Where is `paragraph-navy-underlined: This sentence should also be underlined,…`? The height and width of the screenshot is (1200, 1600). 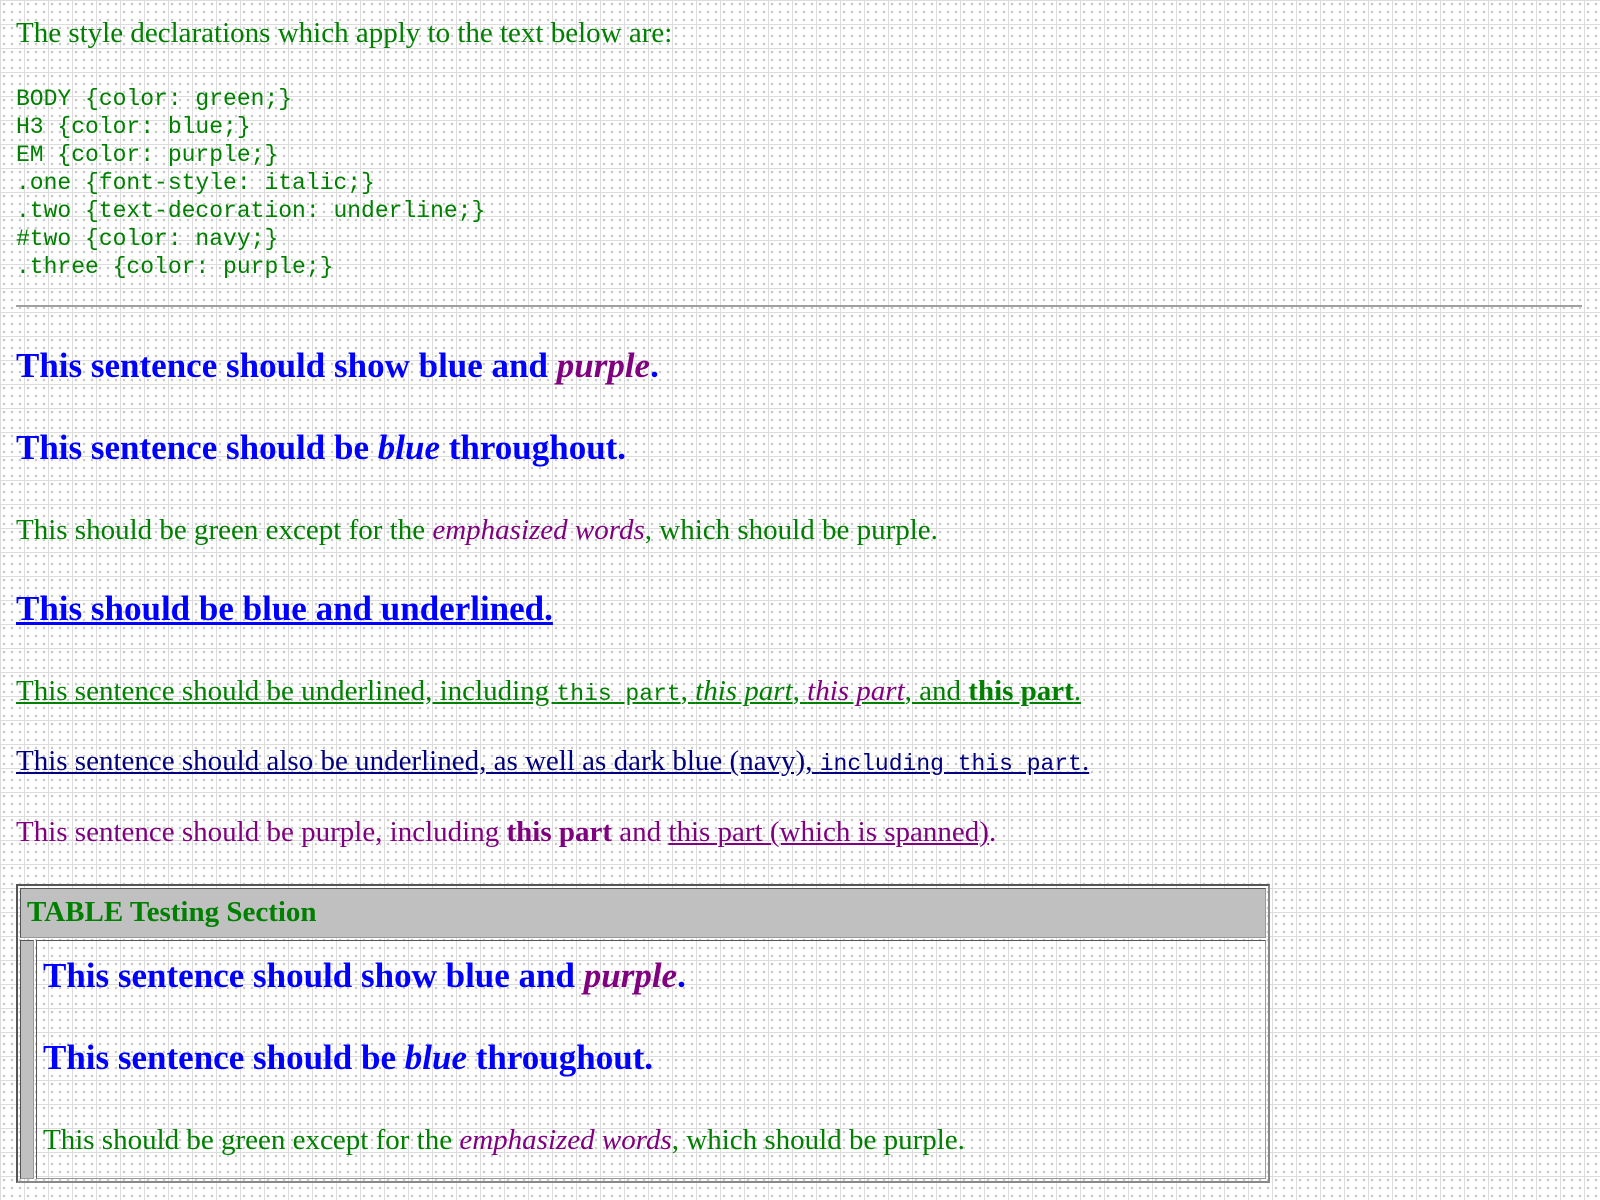 paragraph-navy-underlined: This sentence should also be underlined,… is located at coordinates (800, 761).